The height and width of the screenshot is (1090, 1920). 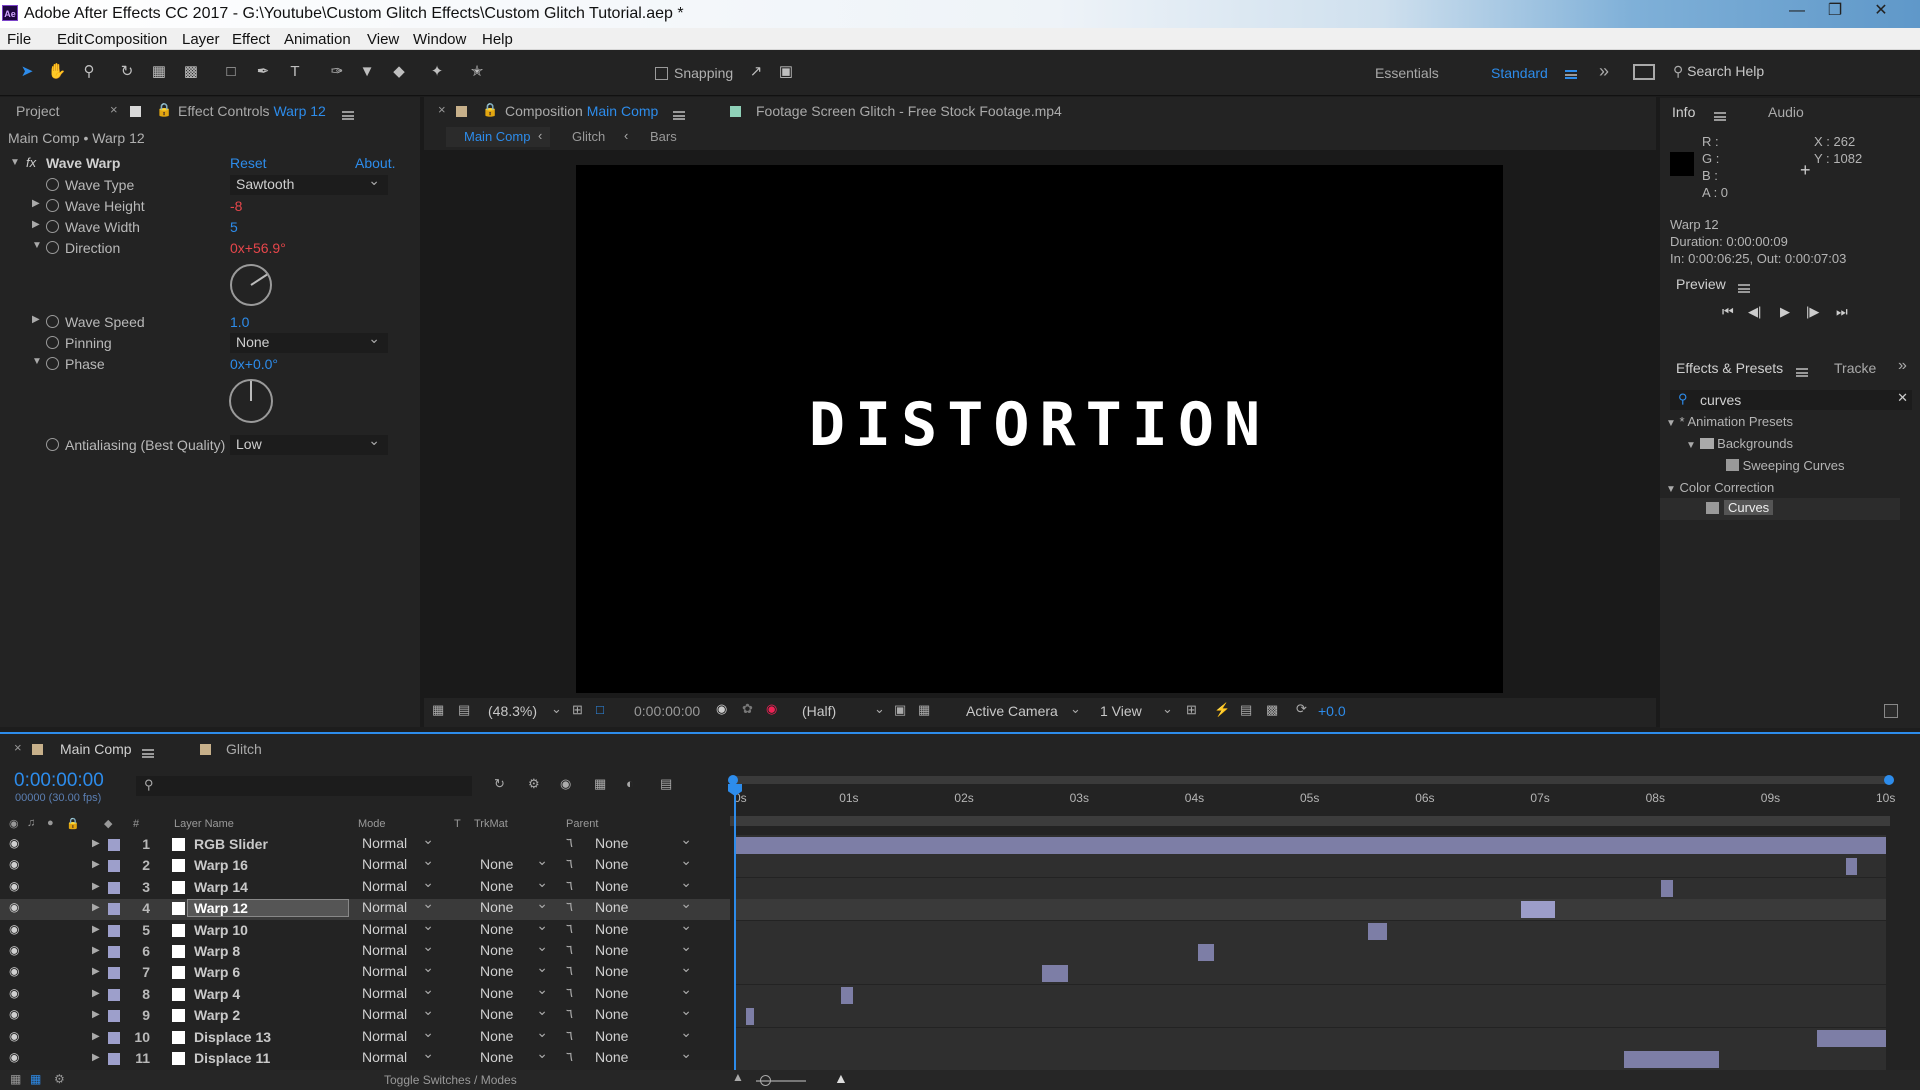 What do you see at coordinates (365, 1036) in the screenshot?
I see `layer-row: ◉ ▶ 10 Displace 13 Normal None ٦ None` at bounding box center [365, 1036].